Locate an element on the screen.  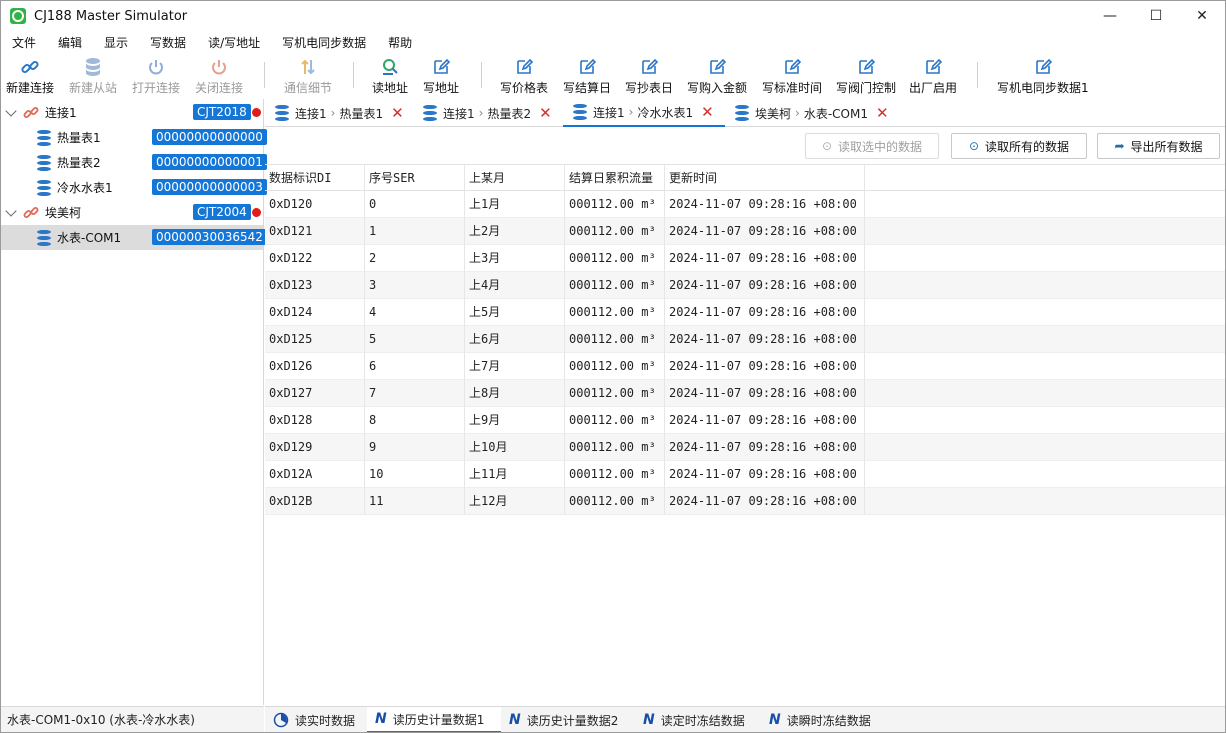
cell-month: 上5月 is located at coordinates (515, 312).